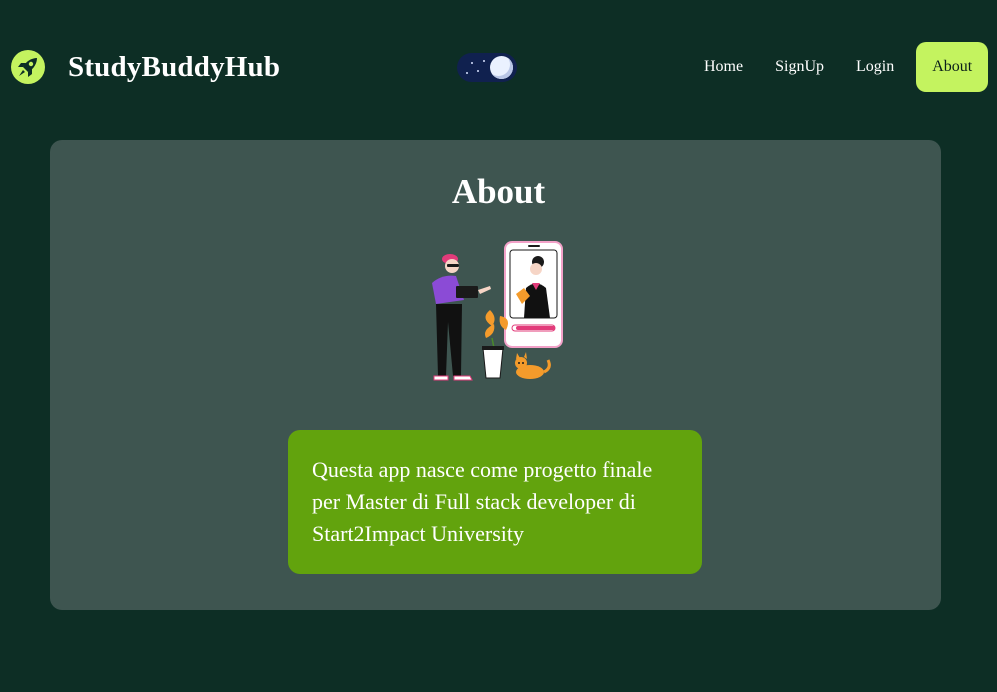  What do you see at coordinates (498, 191) in the screenshot?
I see `page-title: About` at bounding box center [498, 191].